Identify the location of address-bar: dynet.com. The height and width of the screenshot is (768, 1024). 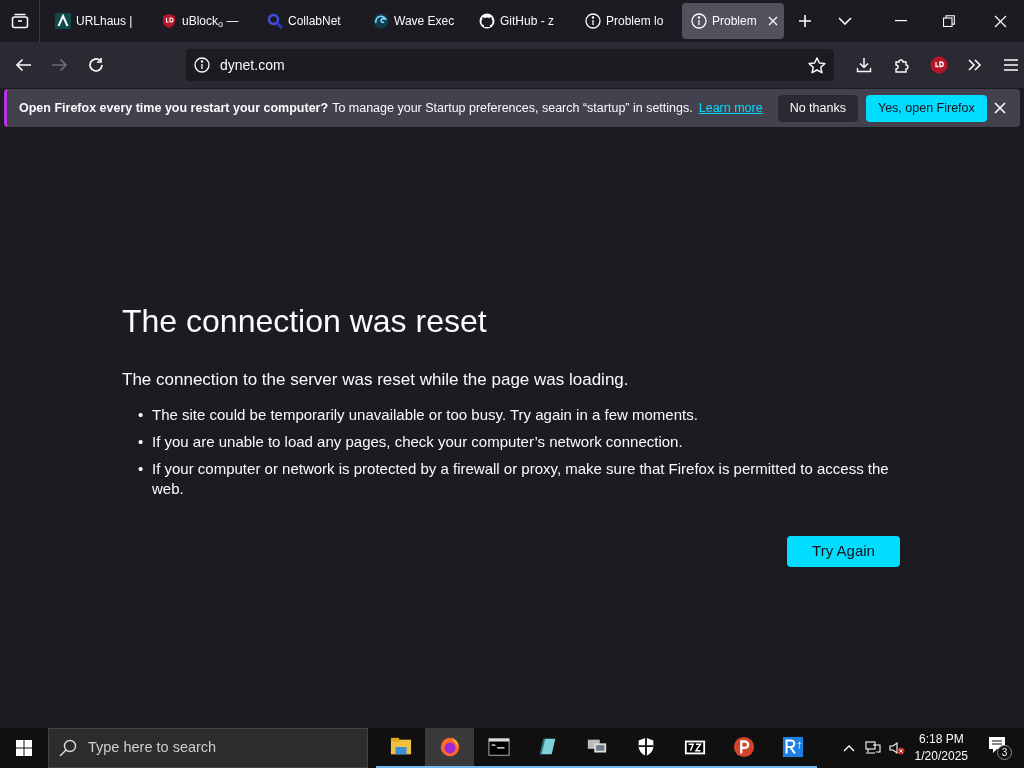
(510, 65).